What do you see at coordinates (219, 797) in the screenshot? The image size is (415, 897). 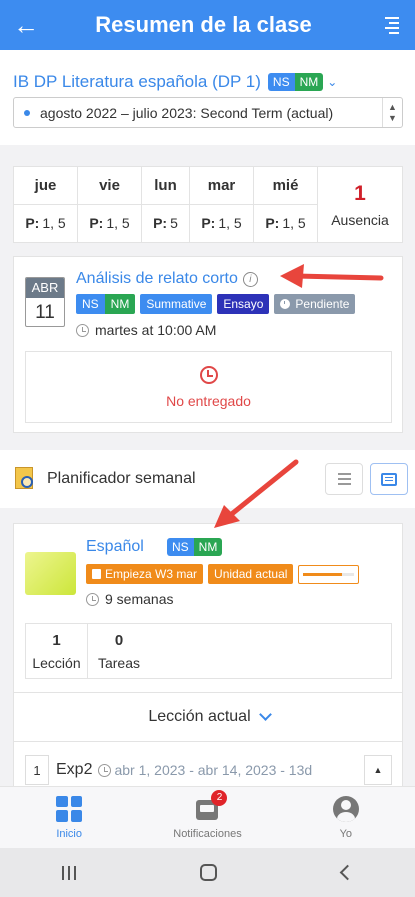 I see `notification-badge: 2` at bounding box center [219, 797].